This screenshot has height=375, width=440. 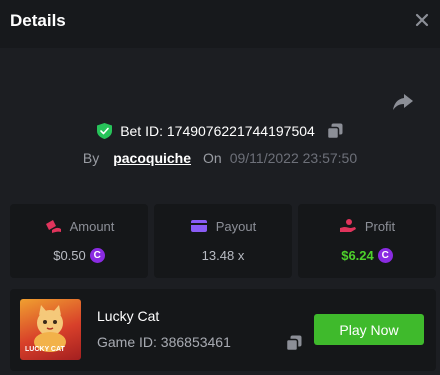 I want to click on profit-label: Profit, so click(x=380, y=226).